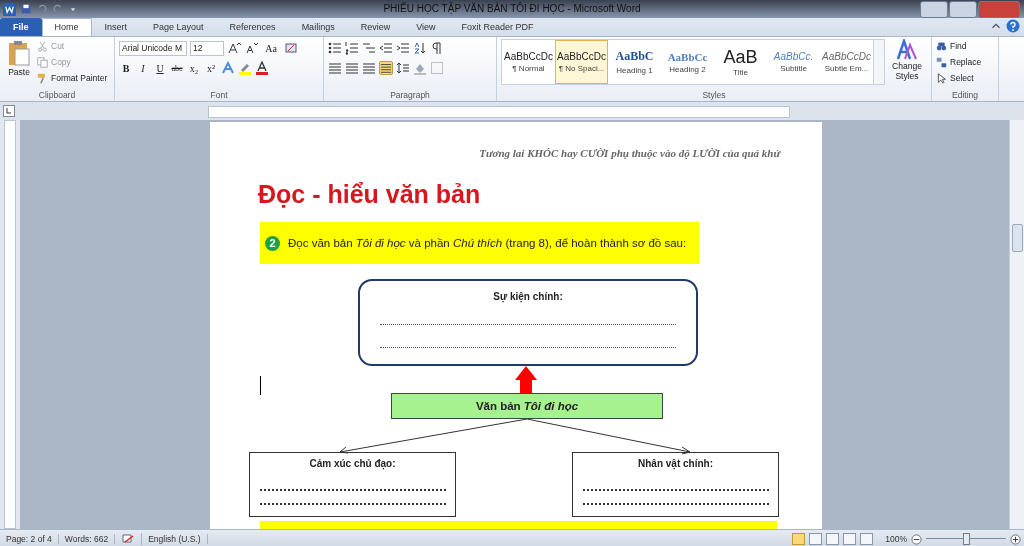 This screenshot has width=1024, height=546. Describe the element at coordinates (386, 68) in the screenshot. I see `justify-icon` at that location.